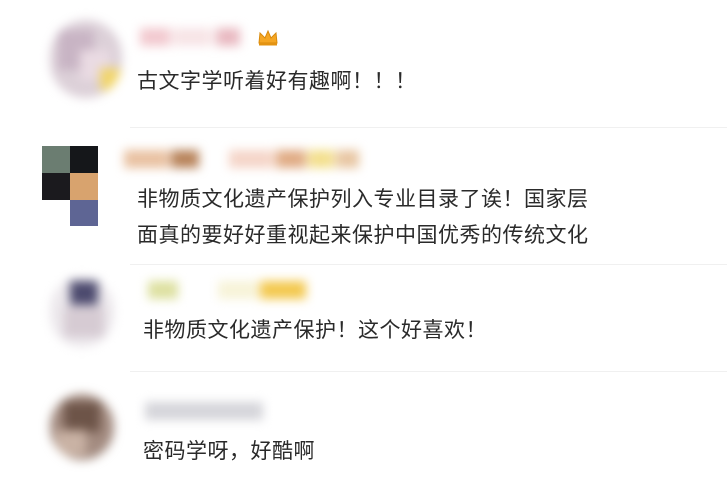 Image resolution: width=727 pixels, height=482 pixels. Describe the element at coordinates (268, 37) in the screenshot. I see `crown-icon` at that location.